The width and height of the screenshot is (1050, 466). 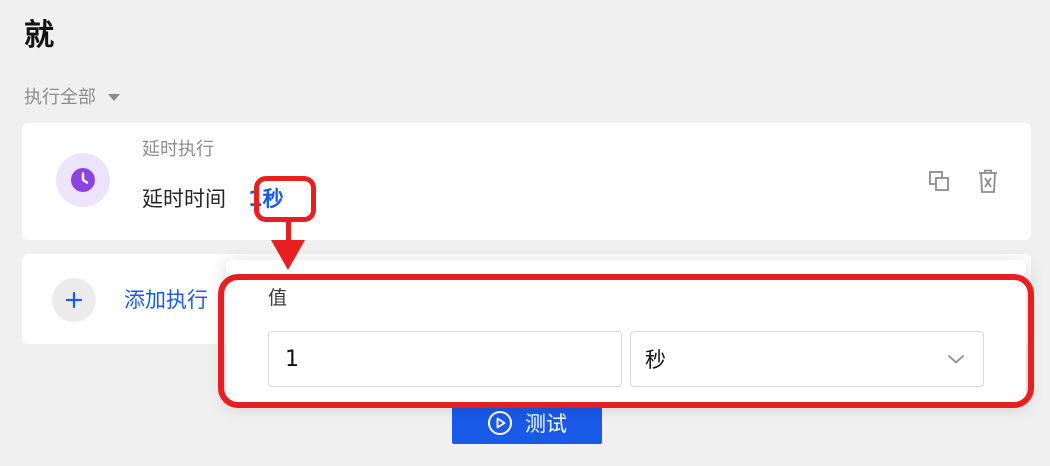 I want to click on copy-icon, so click(x=939, y=181).